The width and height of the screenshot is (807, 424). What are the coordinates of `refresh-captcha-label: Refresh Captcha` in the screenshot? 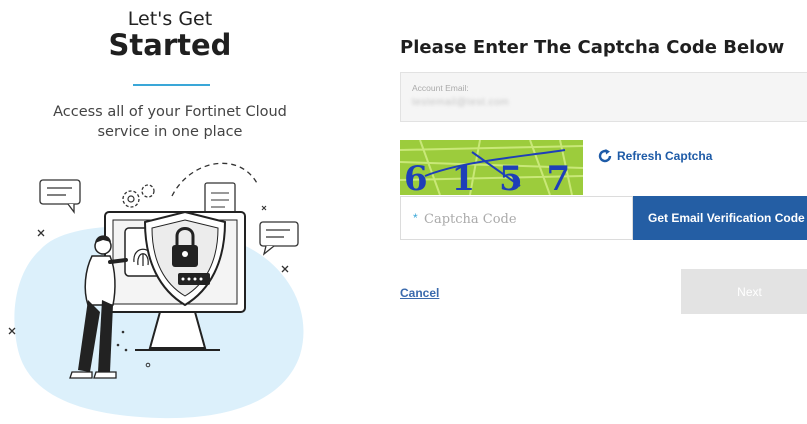 It's located at (665, 156).